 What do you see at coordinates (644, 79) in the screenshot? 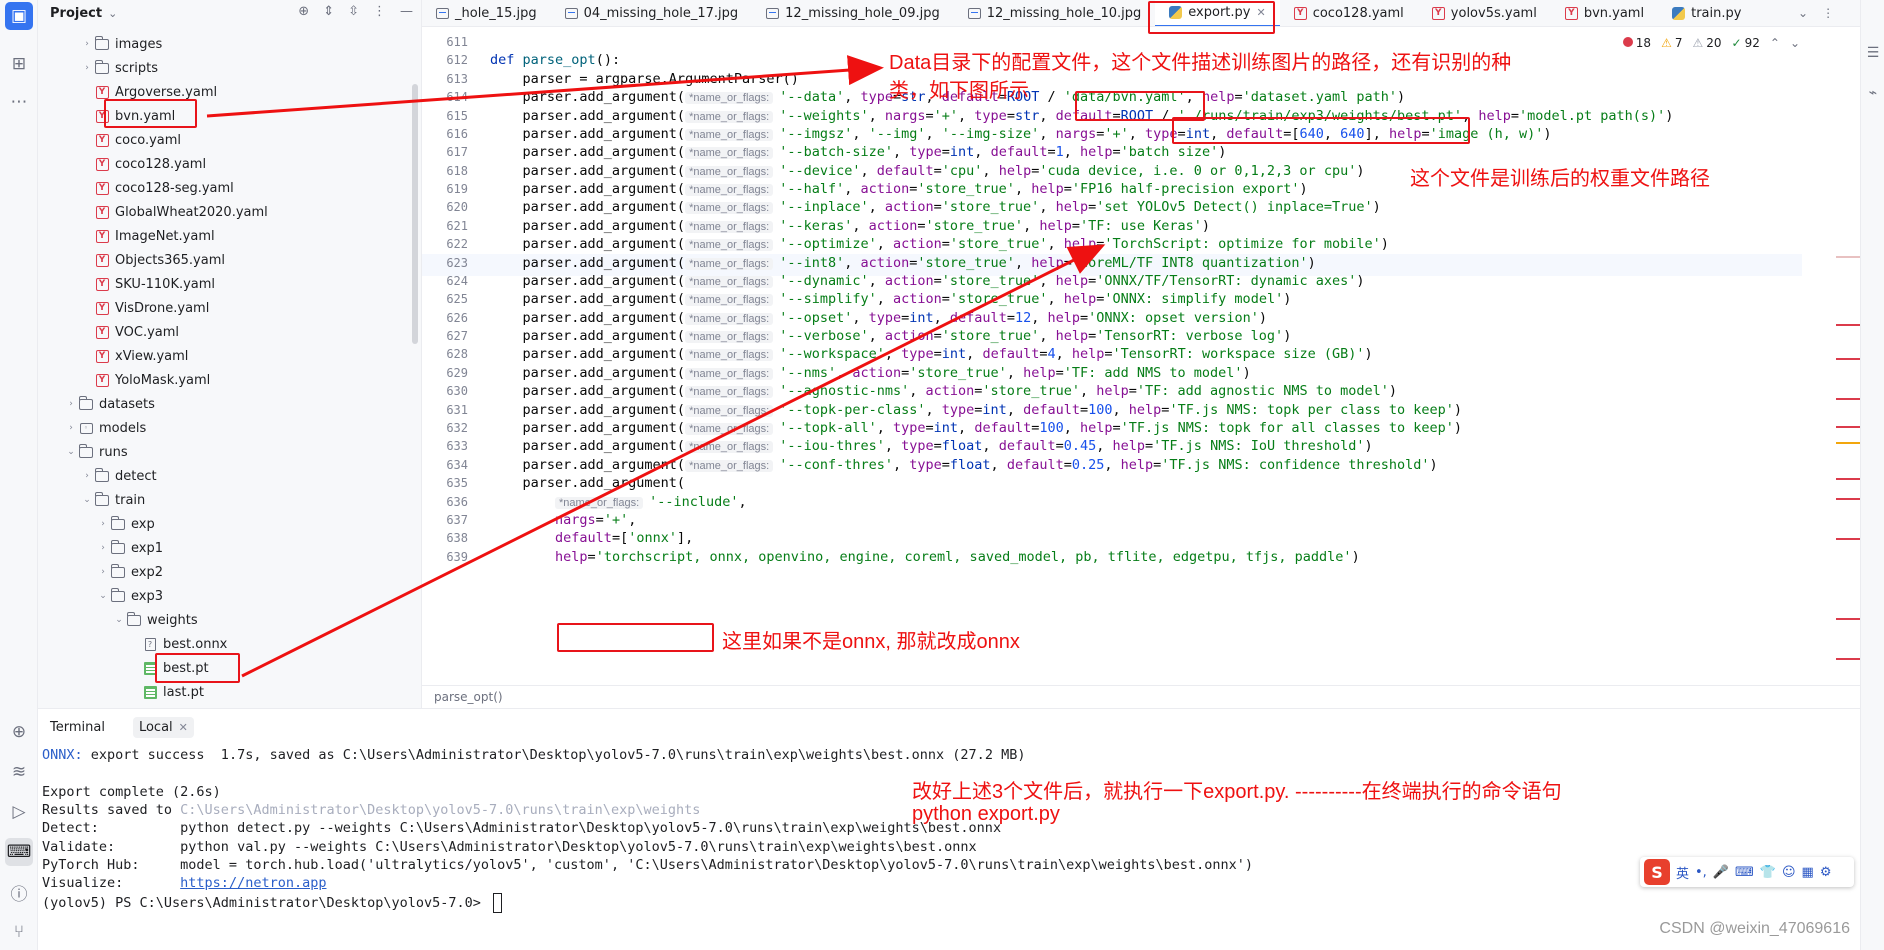
I see `code-line: parser = argparse.ArgumentParser()` at bounding box center [644, 79].